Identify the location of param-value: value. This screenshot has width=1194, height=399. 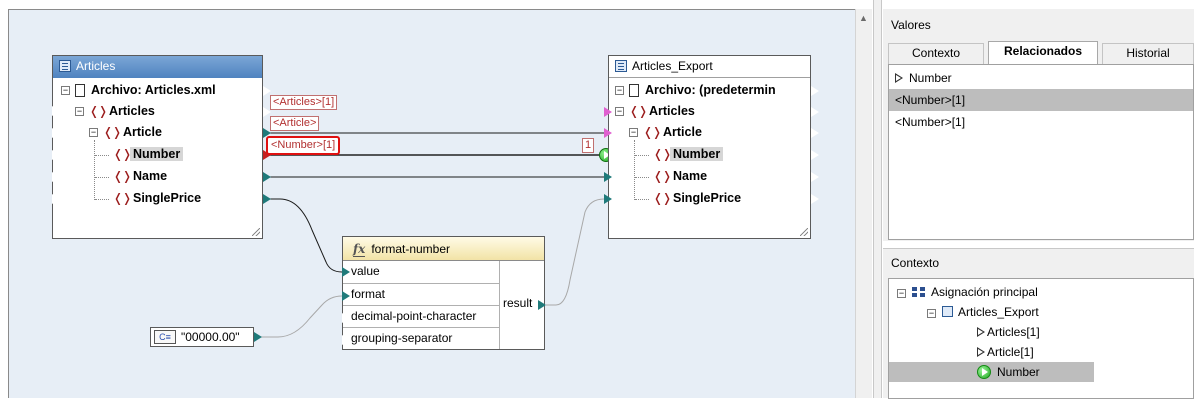
(421, 272).